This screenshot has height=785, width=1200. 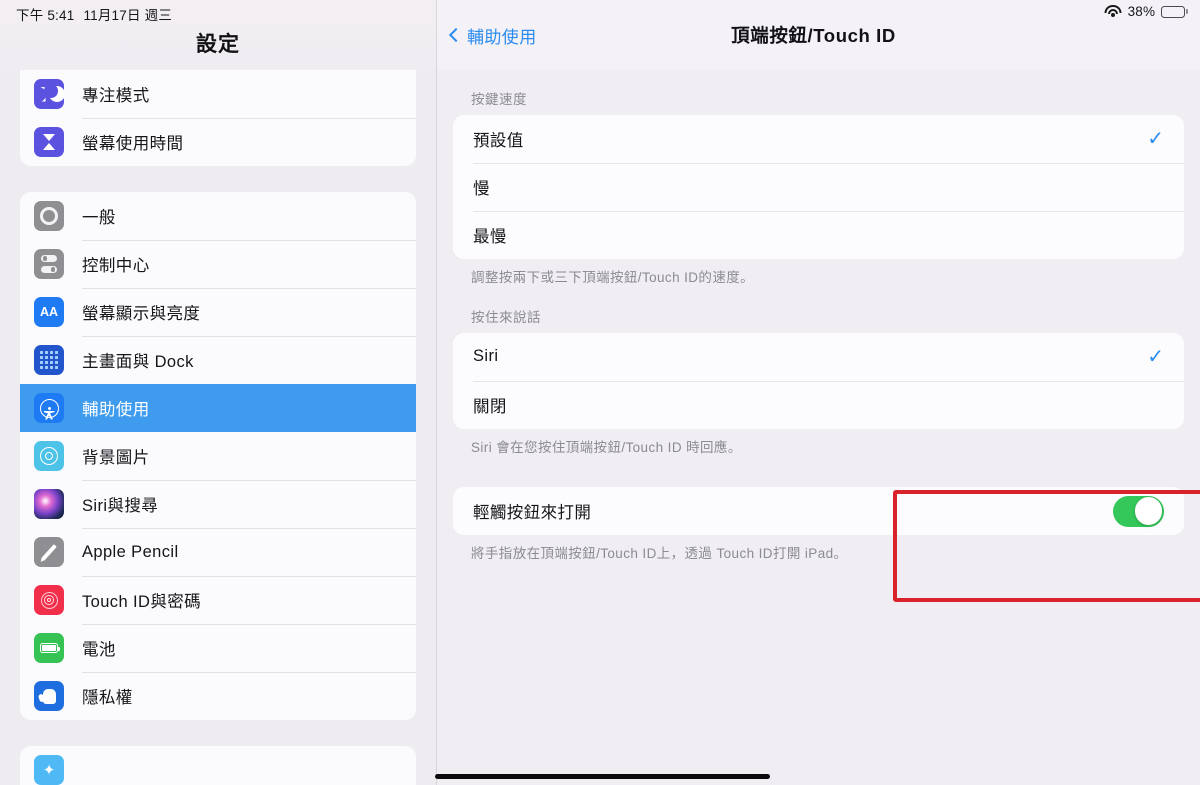 What do you see at coordinates (218, 600) in the screenshot?
I see `sidebar-item-fingerprint: Touch ID與密碼` at bounding box center [218, 600].